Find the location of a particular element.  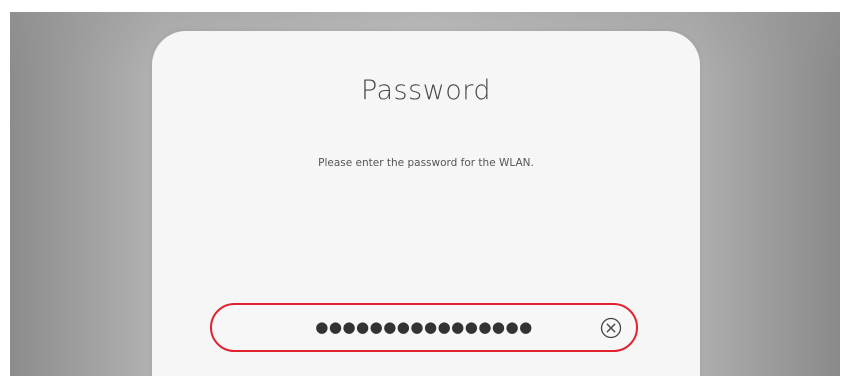

password-input: ●●●●●●●●●●●●●●●● is located at coordinates (424, 327).